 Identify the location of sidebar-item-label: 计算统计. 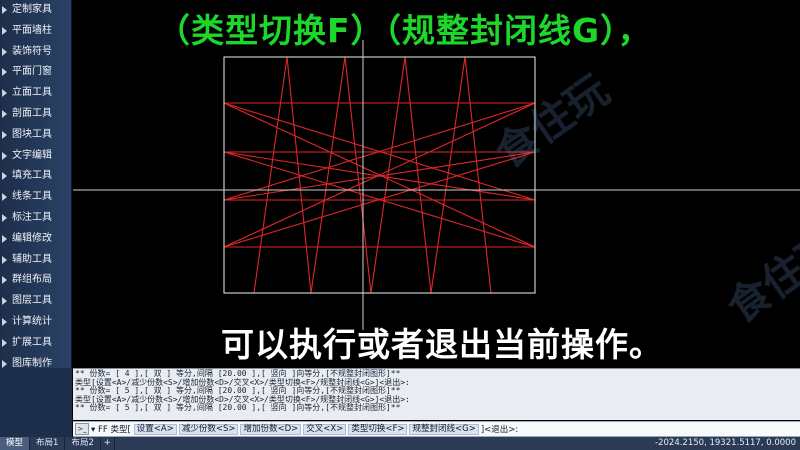
(32, 321).